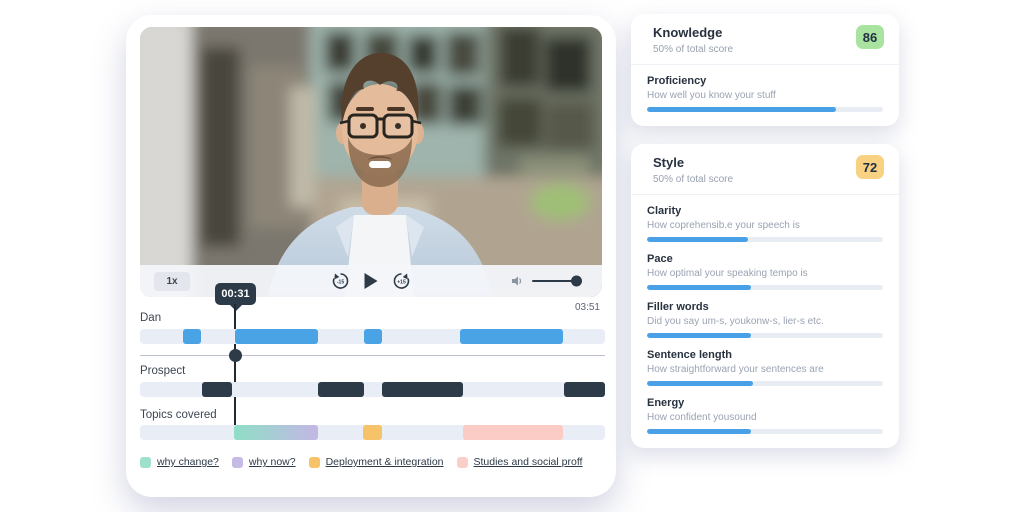  I want to click on metric-name: Filler words, so click(678, 307).